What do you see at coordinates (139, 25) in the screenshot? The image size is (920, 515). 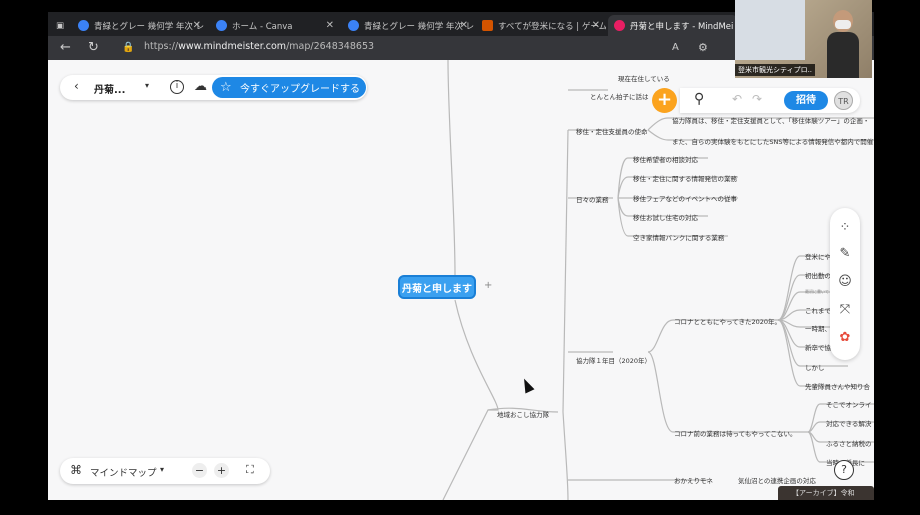 I see `tab-1: 青緑とグレー 幾何学 年次 レ ✕` at bounding box center [139, 25].